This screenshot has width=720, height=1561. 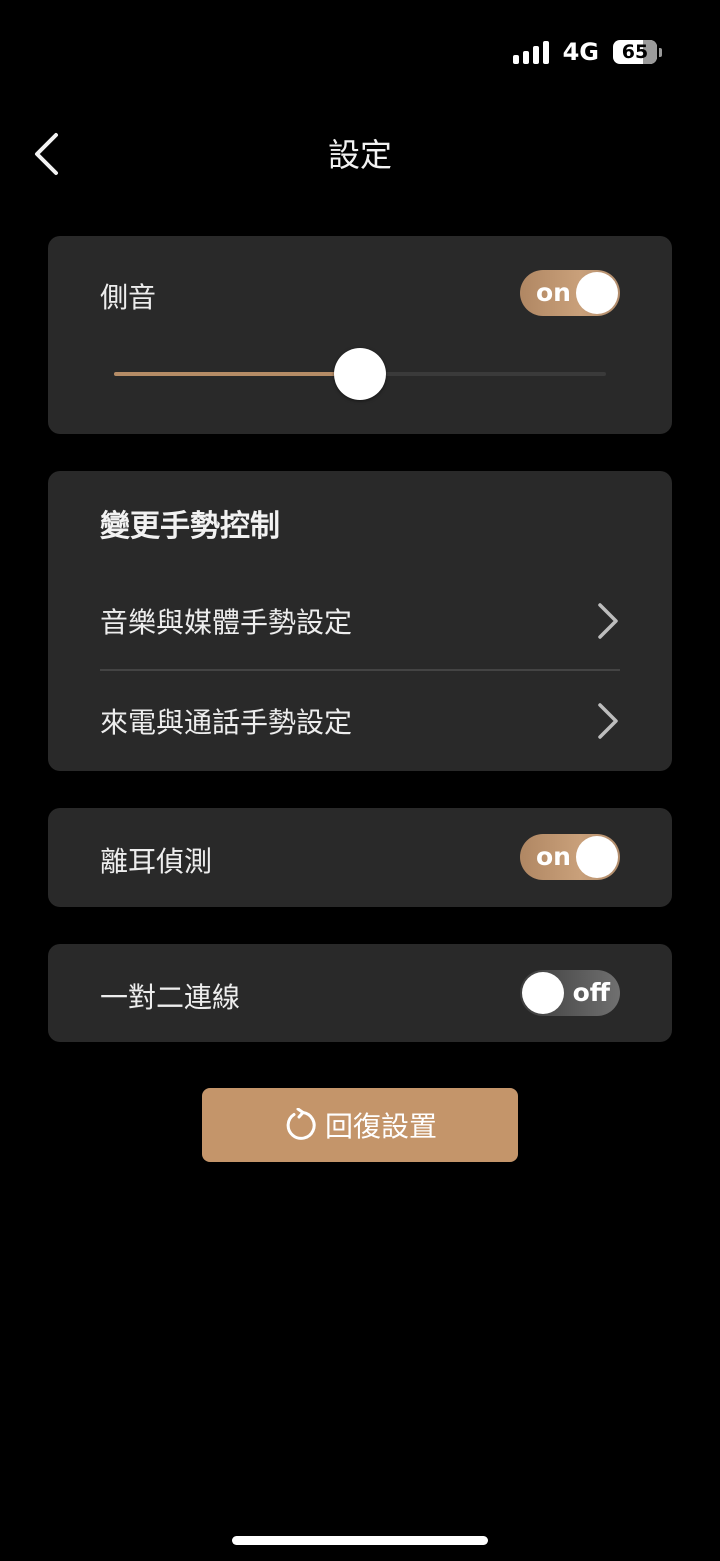 What do you see at coordinates (301, 1124) in the screenshot?
I see `reset-icon` at bounding box center [301, 1124].